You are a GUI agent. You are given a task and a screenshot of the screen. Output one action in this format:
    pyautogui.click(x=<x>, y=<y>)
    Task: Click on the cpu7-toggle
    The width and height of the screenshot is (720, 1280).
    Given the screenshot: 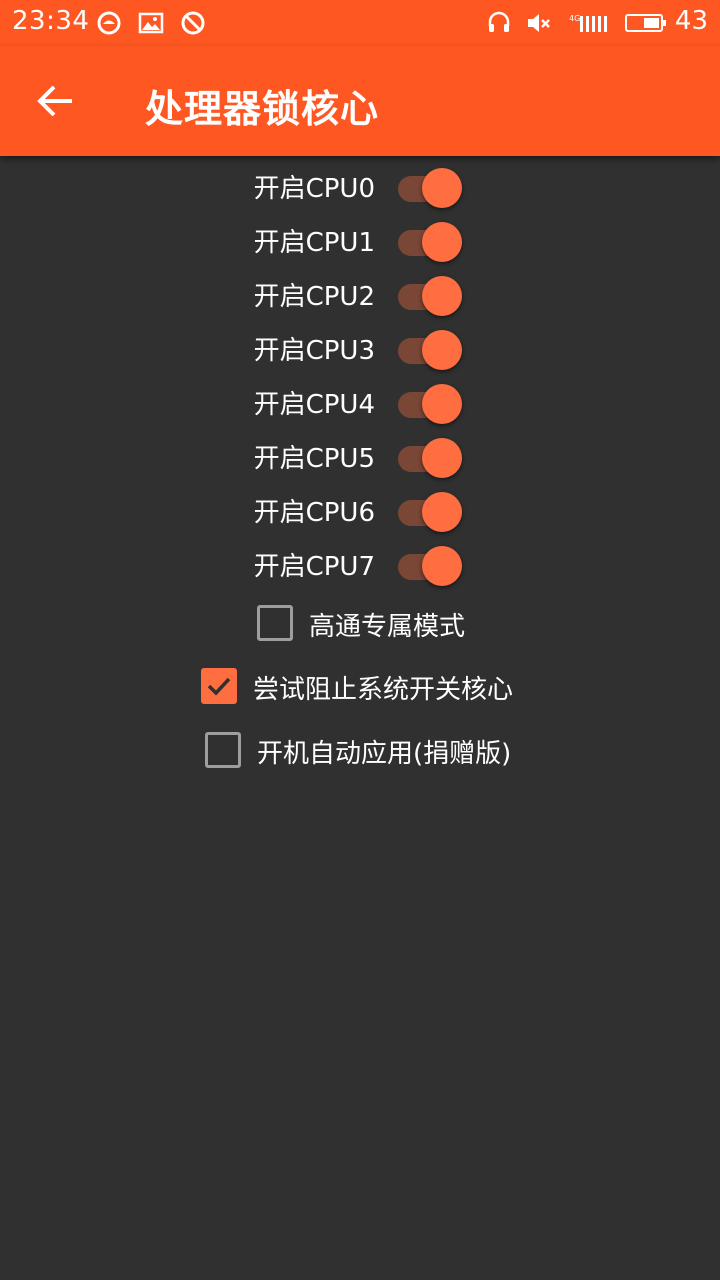 What is the action you would take?
    pyautogui.click(x=433, y=563)
    